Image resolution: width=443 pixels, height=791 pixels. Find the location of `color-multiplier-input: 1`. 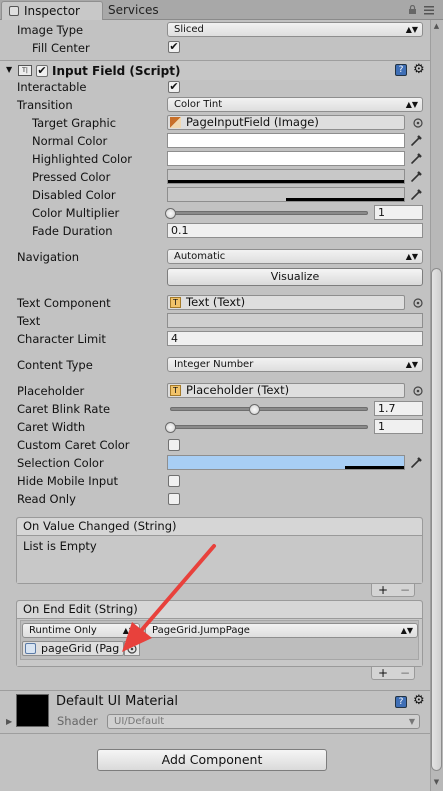

color-multiplier-input: 1 is located at coordinates (398, 212).